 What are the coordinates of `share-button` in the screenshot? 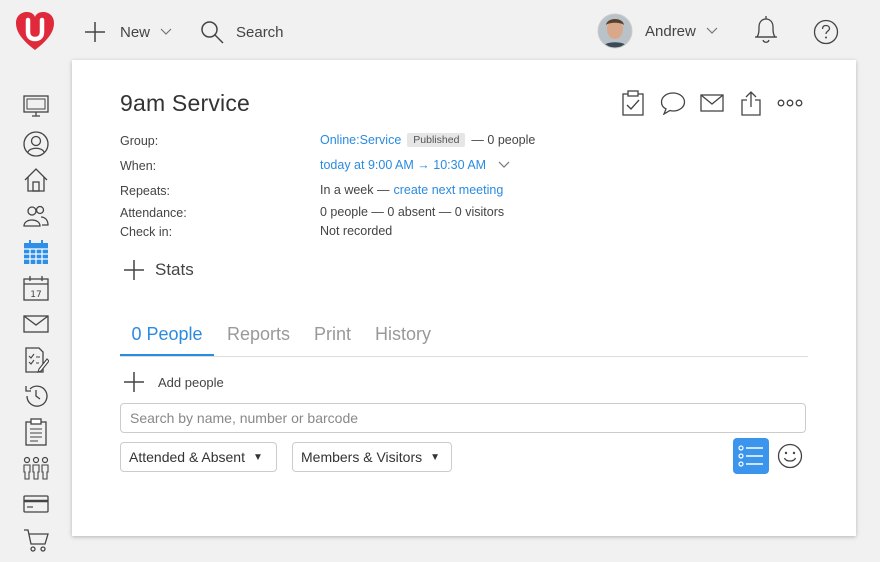 It's located at (751, 103).